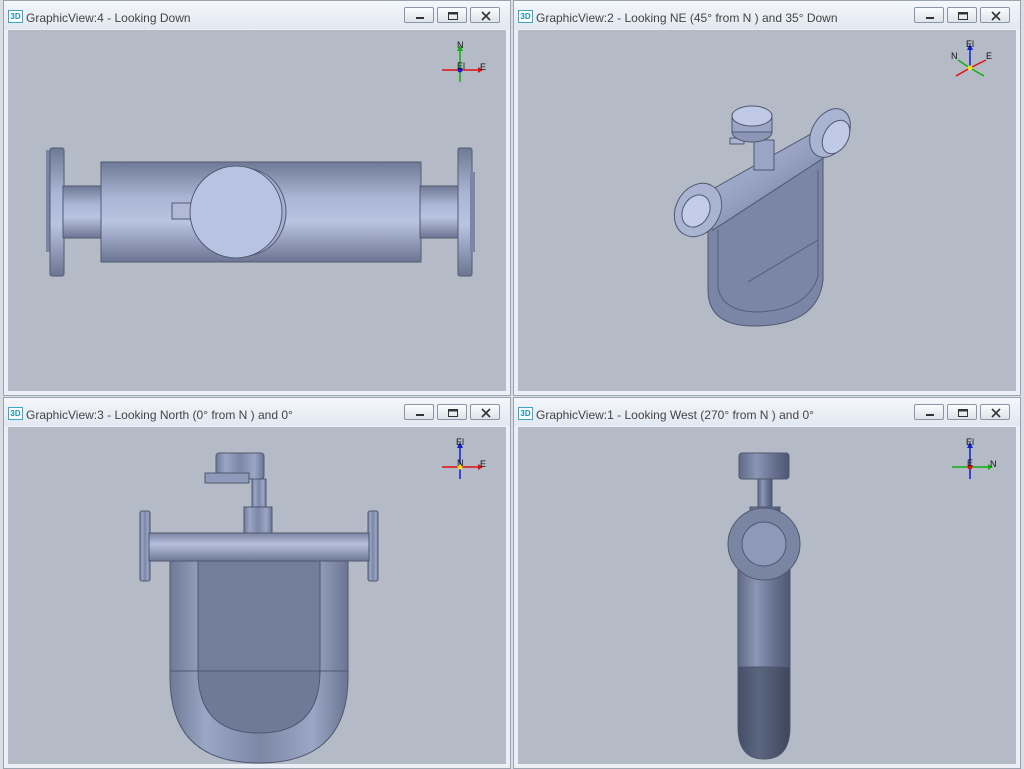 The height and width of the screenshot is (769, 1024). Describe the element at coordinates (762, 216) in the screenshot. I see `flowmeter-isometric-view` at that location.